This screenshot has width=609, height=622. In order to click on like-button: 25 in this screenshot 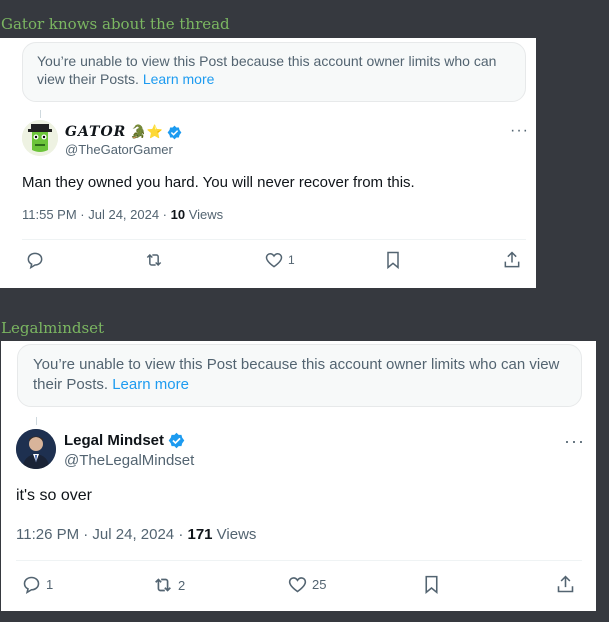, I will do `click(306, 584)`.